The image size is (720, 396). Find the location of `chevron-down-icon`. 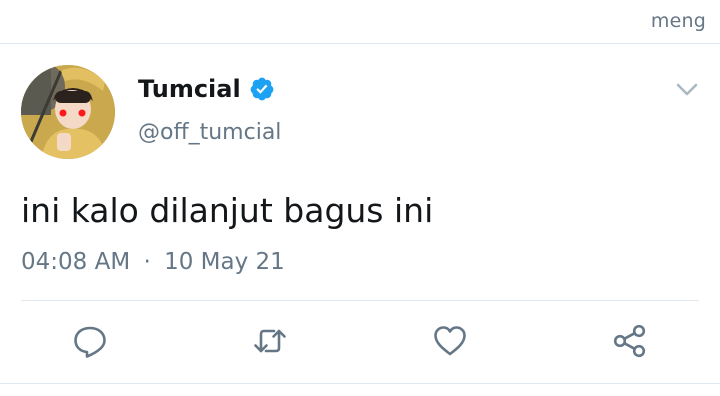

chevron-down-icon is located at coordinates (687, 90).